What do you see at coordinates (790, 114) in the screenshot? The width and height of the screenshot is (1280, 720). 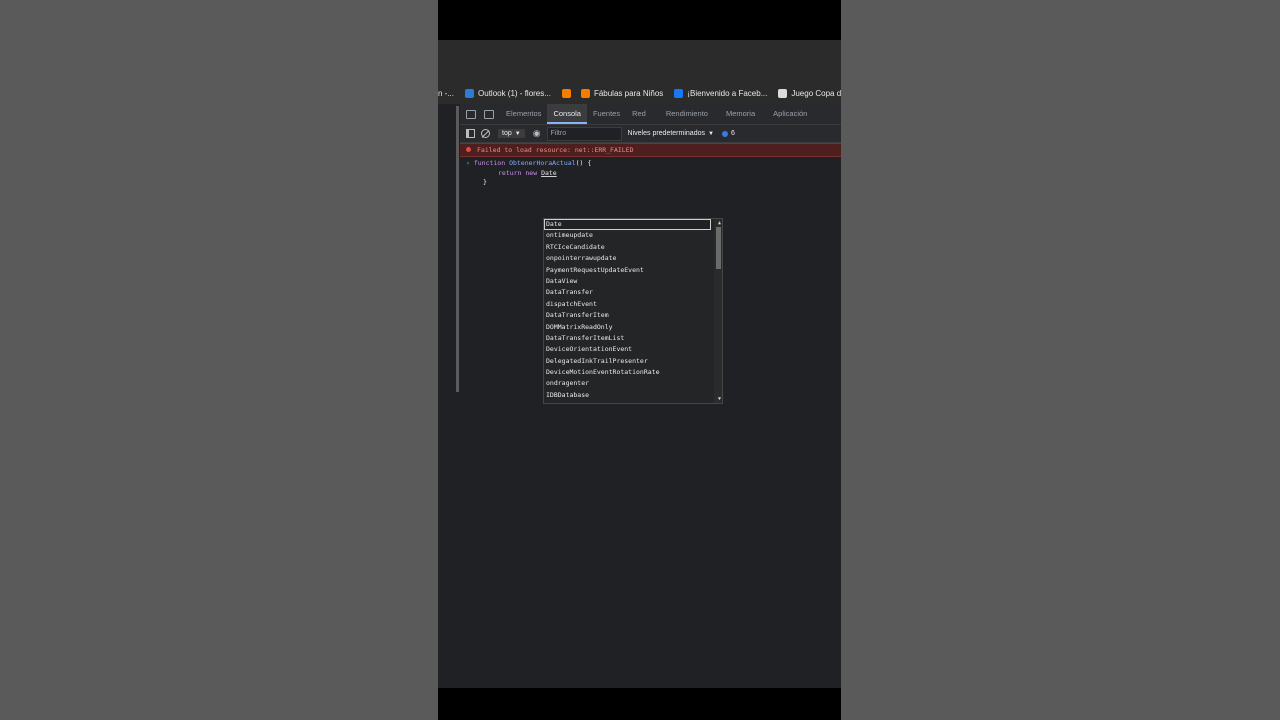 I see `tab-aplicacion: Aplicación` at bounding box center [790, 114].